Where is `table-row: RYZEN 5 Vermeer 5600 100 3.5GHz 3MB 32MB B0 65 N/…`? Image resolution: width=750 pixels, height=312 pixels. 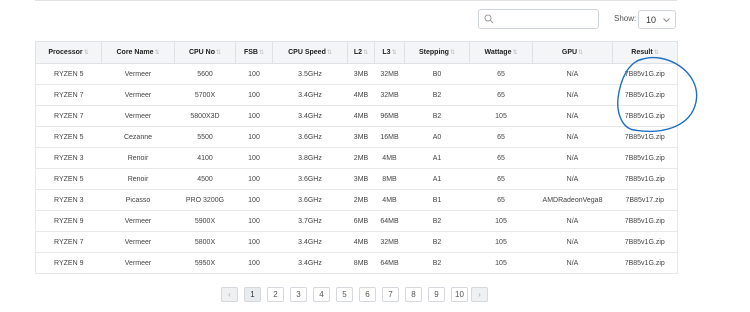
table-row: RYZEN 5 Vermeer 5600 100 3.5GHz 3MB 32MB B0 65 N/… is located at coordinates (356, 74).